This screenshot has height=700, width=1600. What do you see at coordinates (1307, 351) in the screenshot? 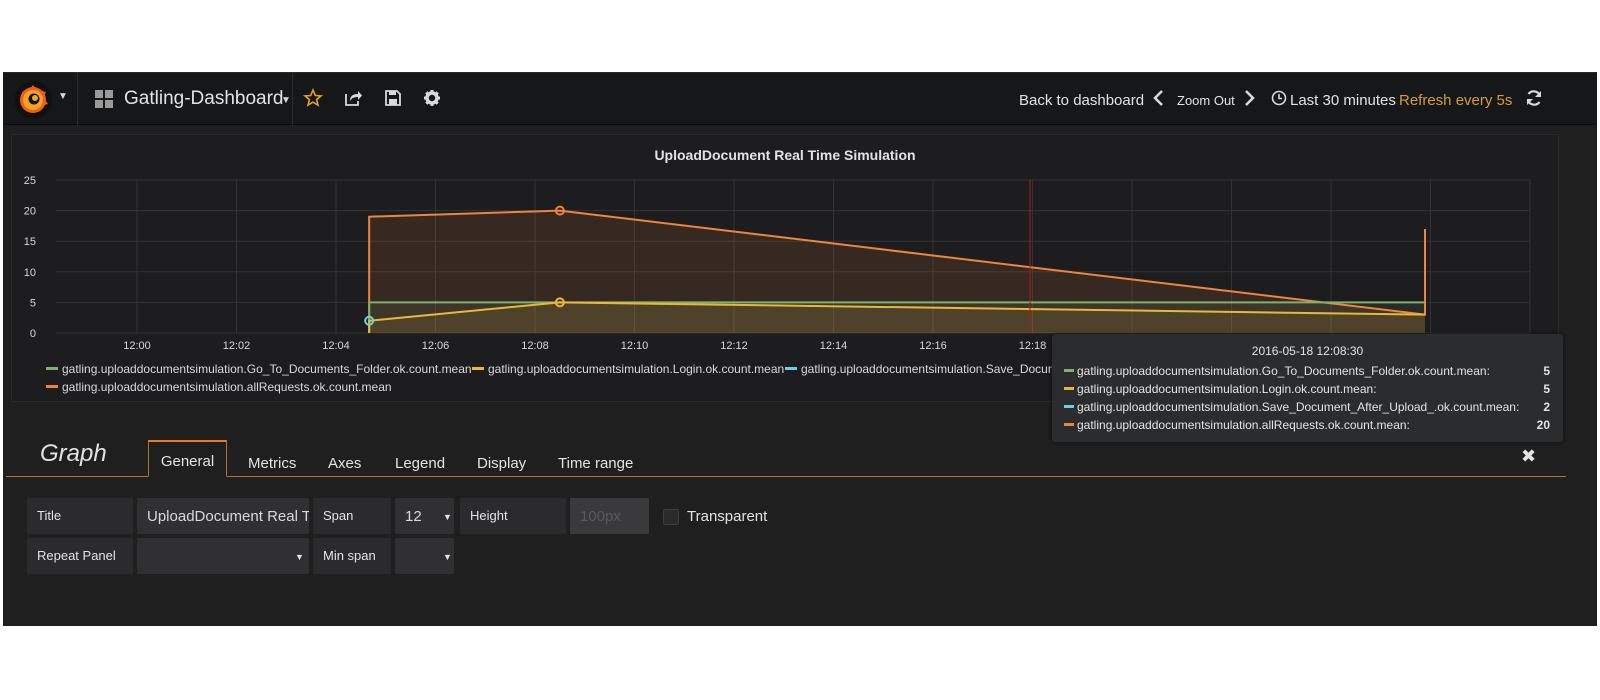
I see `tooltip-time: 2016-05-18 12:08:30` at bounding box center [1307, 351].